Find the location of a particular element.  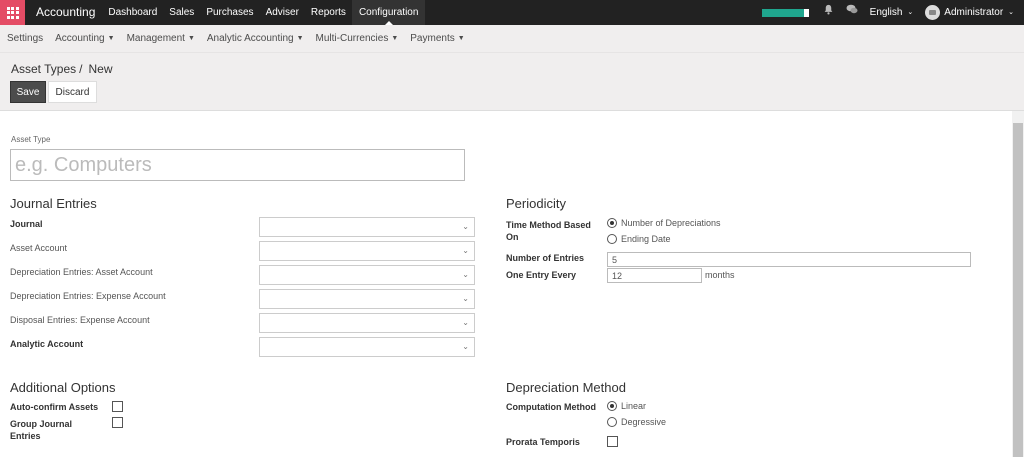

analytic-account-label: Analytic Account is located at coordinates (47, 344).